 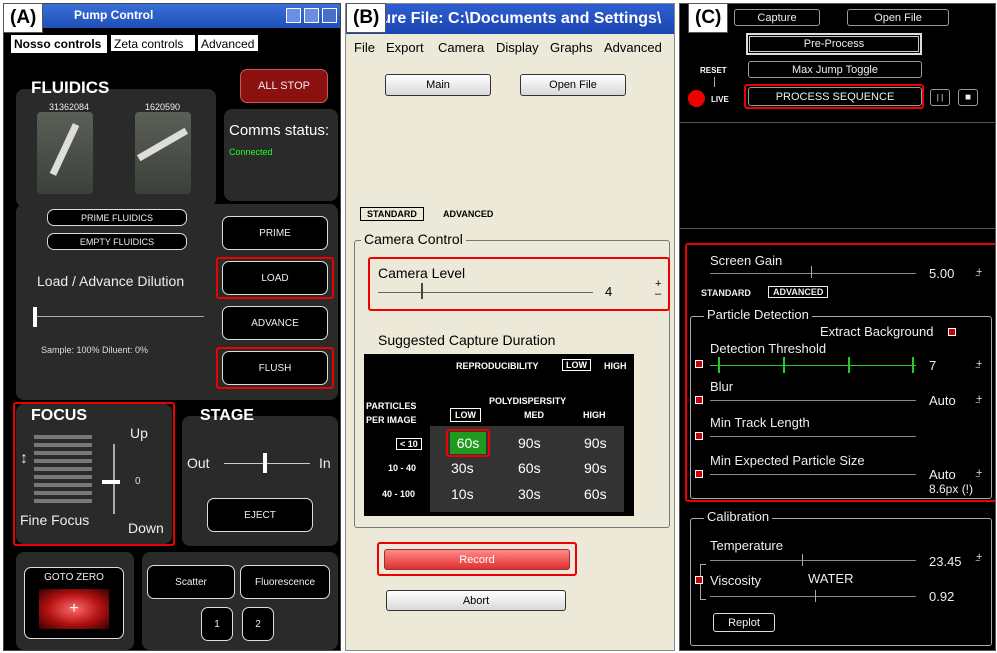 I want to click on scatter-button: Scatter, so click(x=191, y=582).